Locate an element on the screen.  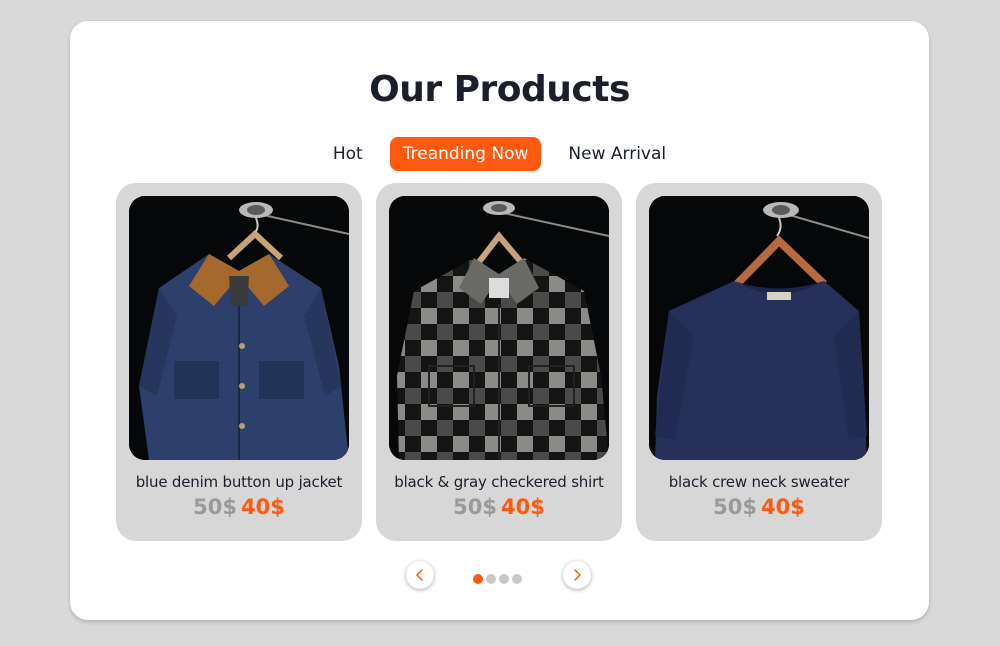
chevron-right-icon is located at coordinates (578, 575).